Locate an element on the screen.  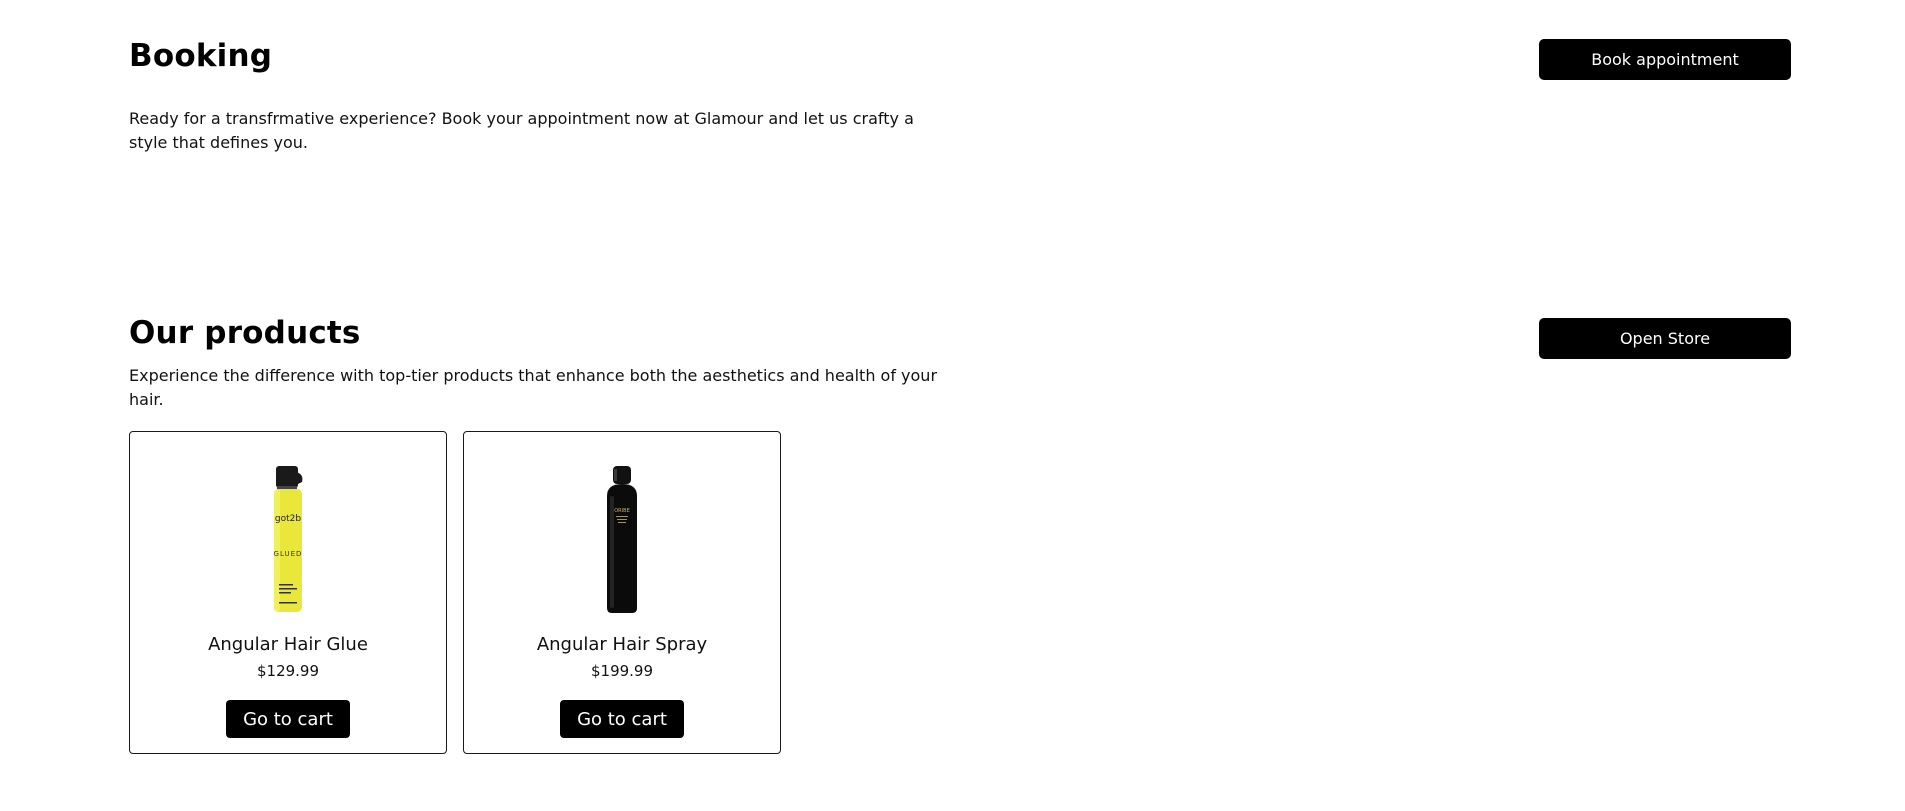
product-name: Angular Hair Glue is located at coordinates (288, 644).